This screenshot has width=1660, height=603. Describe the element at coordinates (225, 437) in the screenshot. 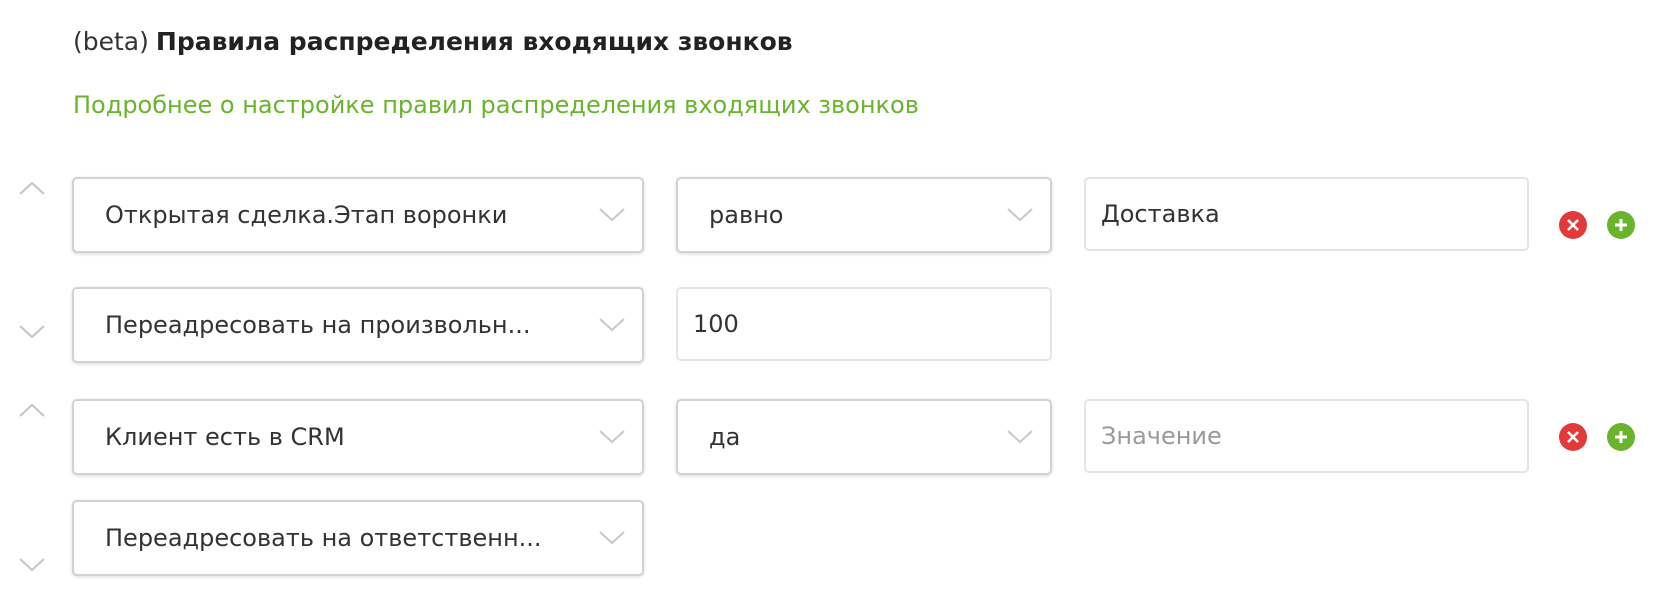

I see `condition-field-value: Клиент есть в CRM` at that location.